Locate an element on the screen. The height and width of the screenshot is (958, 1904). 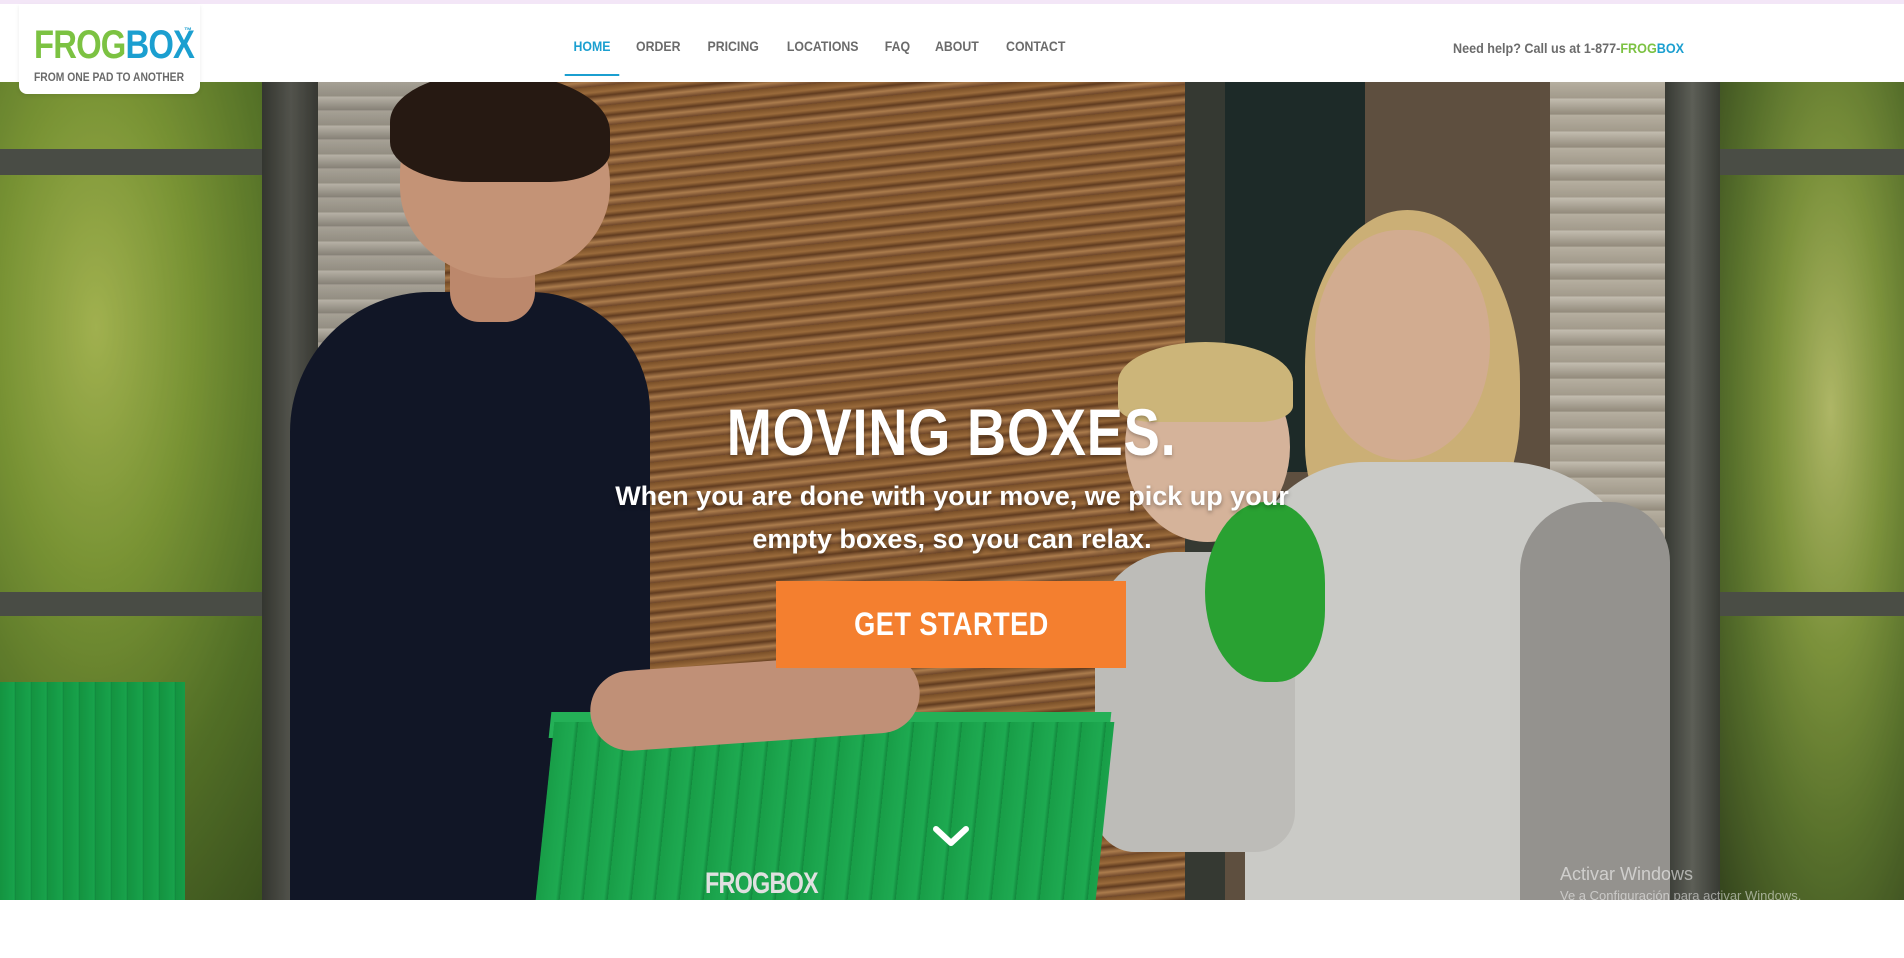
logo-frog-text: FROG is located at coordinates (80, 45).